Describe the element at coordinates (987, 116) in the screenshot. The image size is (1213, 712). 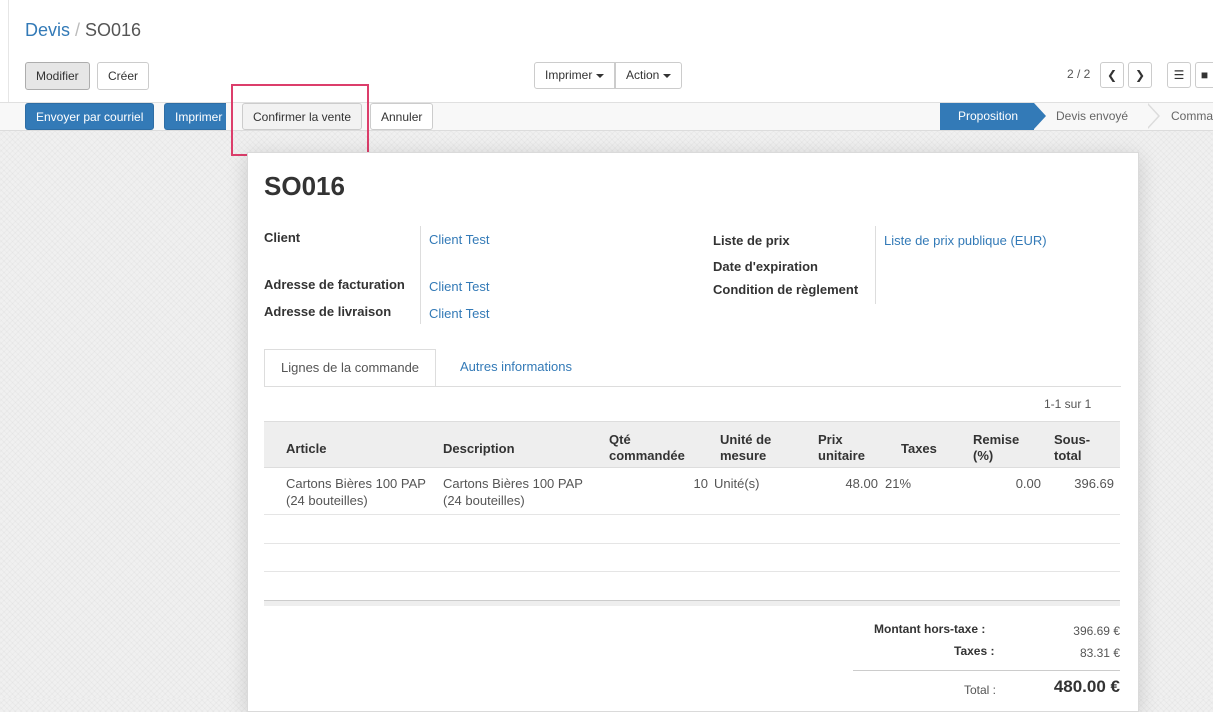
I see `status-step-proposition: Proposition` at that location.